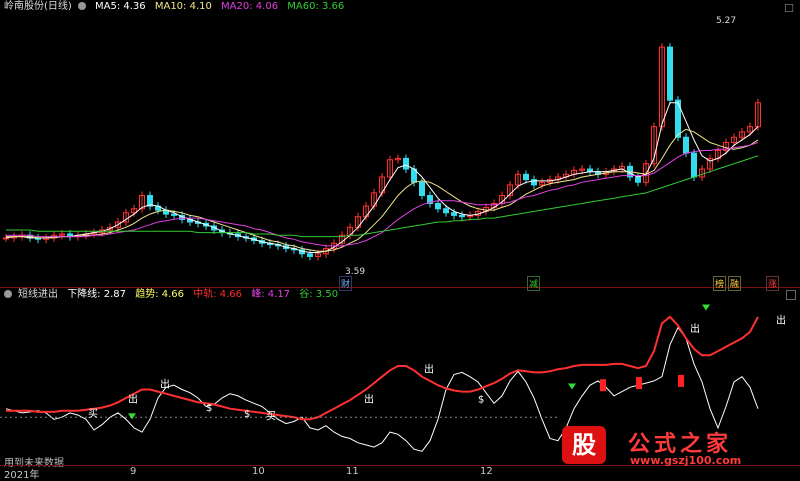 The height and width of the screenshot is (481, 800). Describe the element at coordinates (250, 6) in the screenshot. I see `ma20-label: MA20: 4.06` at that location.